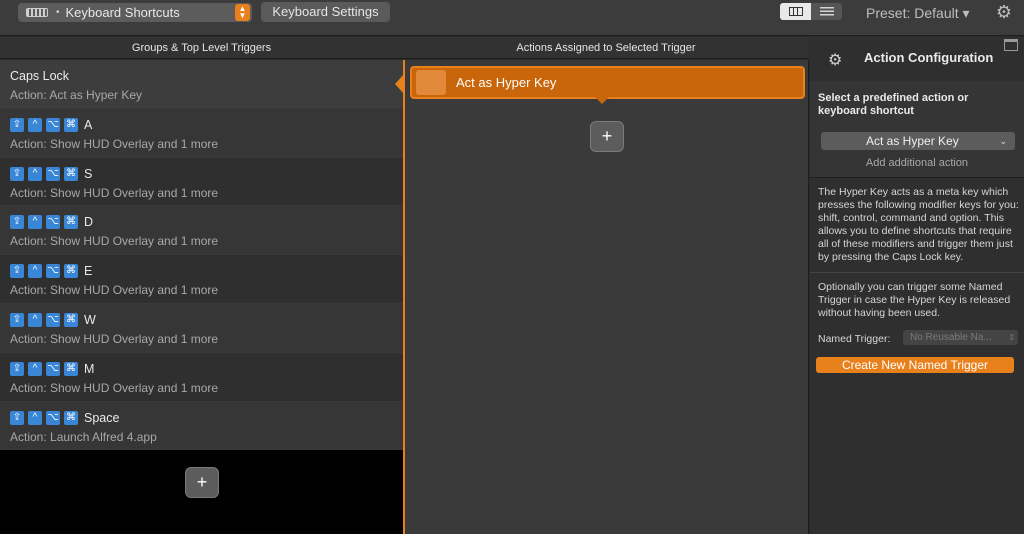 The width and height of the screenshot is (1024, 534). Describe the element at coordinates (431, 82) in the screenshot. I see `action-icon` at that location.